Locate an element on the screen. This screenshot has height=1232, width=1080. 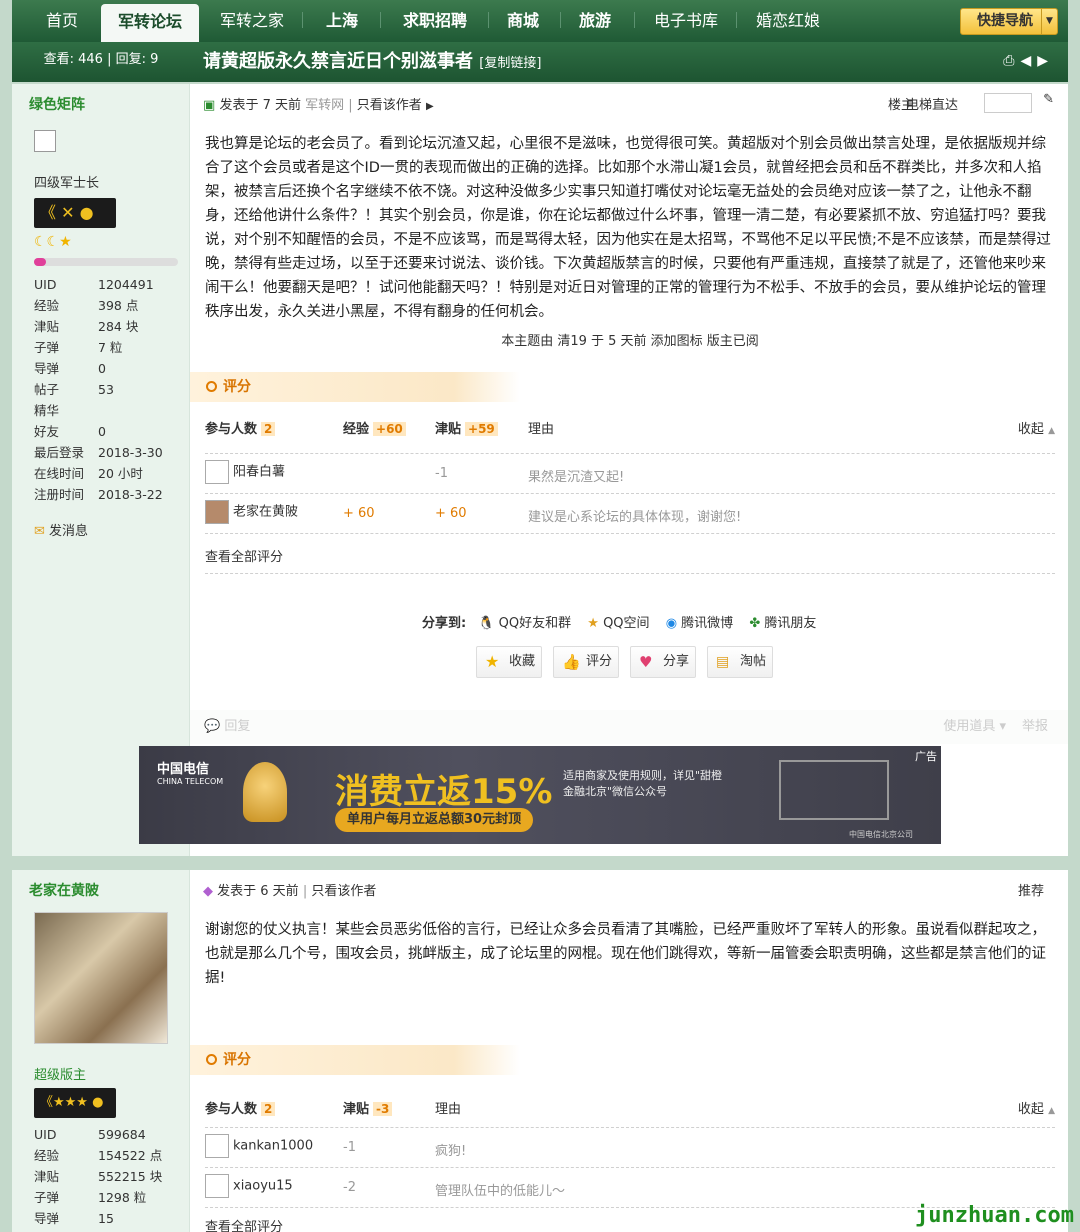
online-icon: ▣ is located at coordinates (209, 105).